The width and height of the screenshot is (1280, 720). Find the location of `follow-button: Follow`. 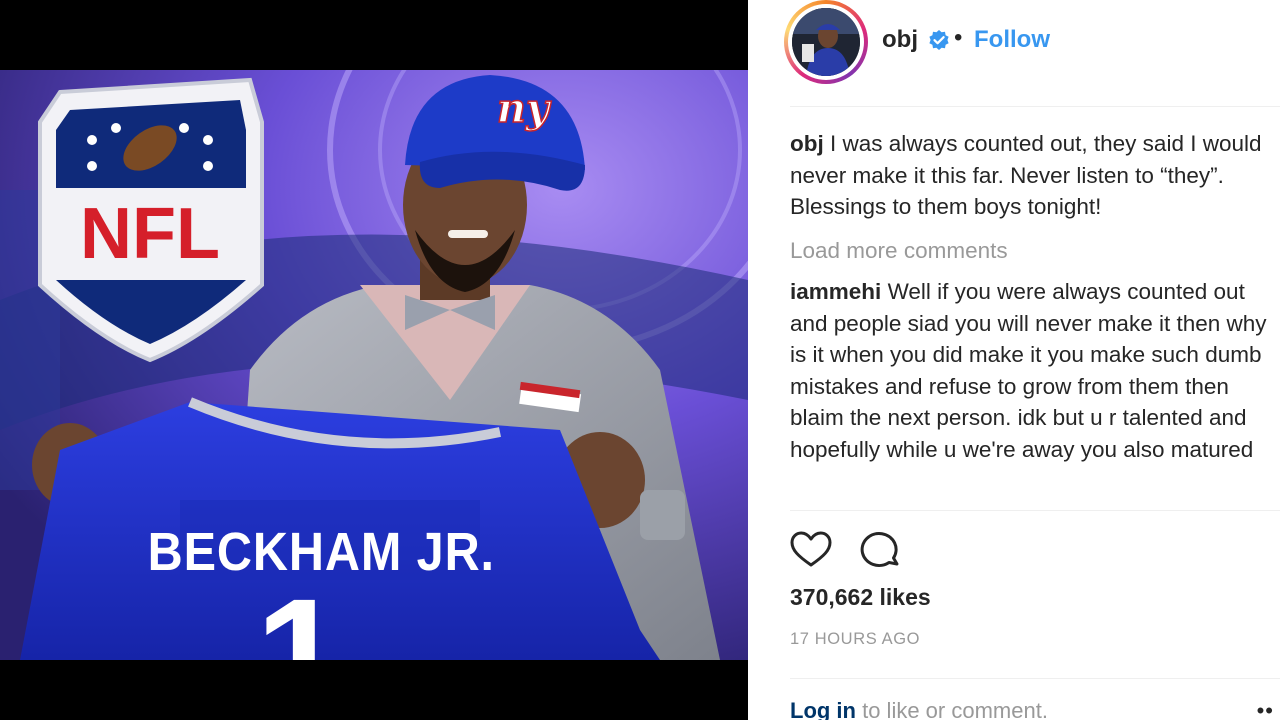

follow-button: Follow is located at coordinates (1012, 40).